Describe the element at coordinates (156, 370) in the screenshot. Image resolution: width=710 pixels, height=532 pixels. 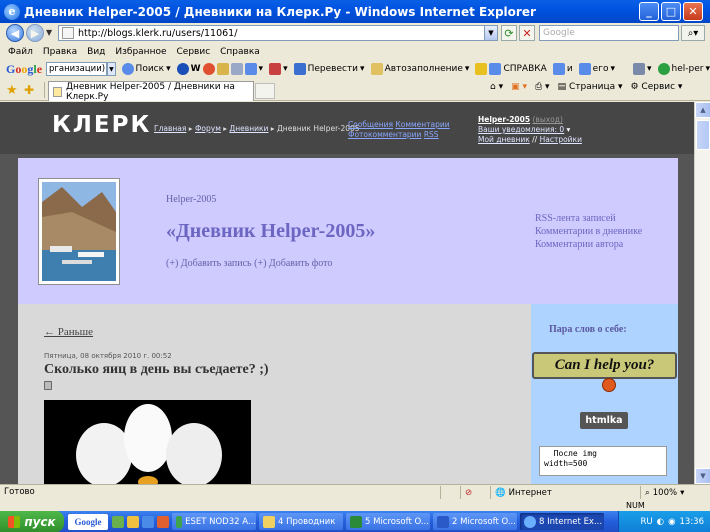
I see `post-title: Сколько яиц в день вы съедаете? ;)` at that location.